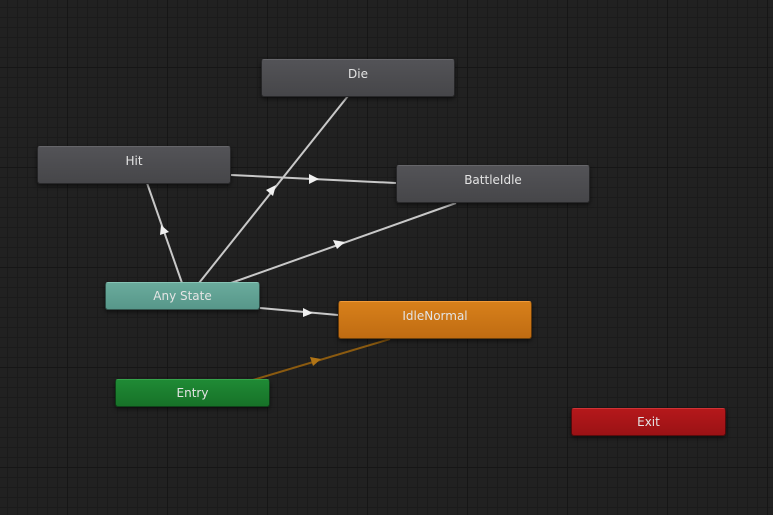 Image resolution: width=773 pixels, height=515 pixels. I want to click on state-label: Die, so click(358, 74).